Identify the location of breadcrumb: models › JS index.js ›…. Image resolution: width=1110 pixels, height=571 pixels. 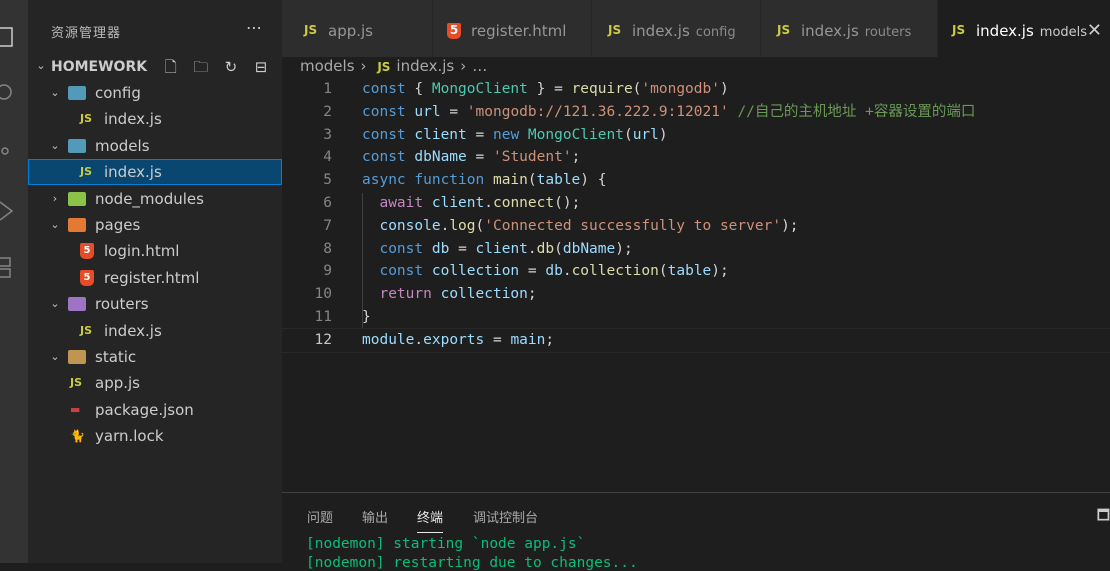
(396, 67).